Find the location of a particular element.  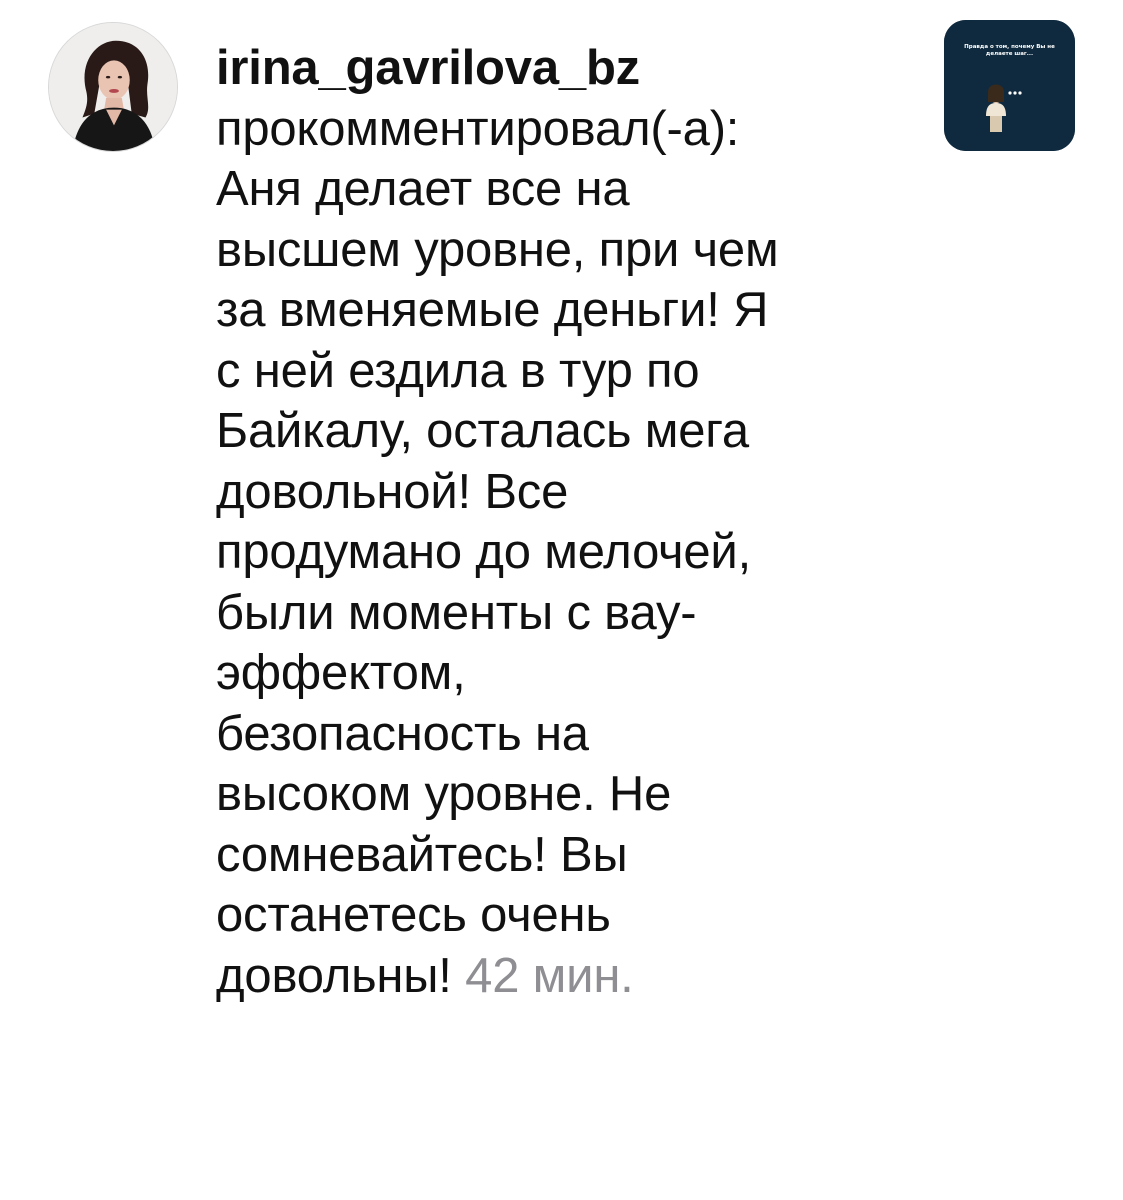

comment-line: были моменты с вау- is located at coordinates (456, 612).